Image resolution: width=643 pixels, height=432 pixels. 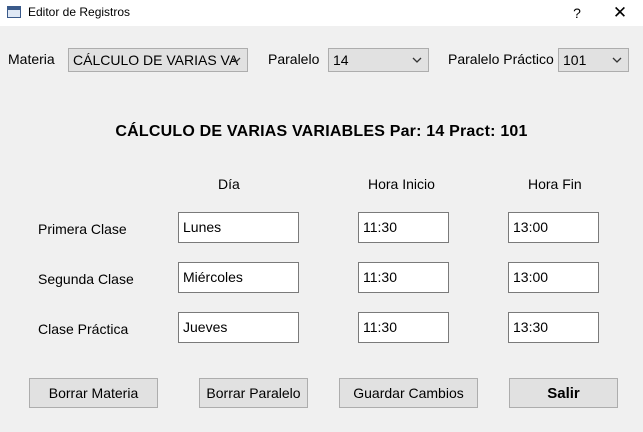 What do you see at coordinates (79, 12) in the screenshot?
I see `window-title: Editor de Registros` at bounding box center [79, 12].